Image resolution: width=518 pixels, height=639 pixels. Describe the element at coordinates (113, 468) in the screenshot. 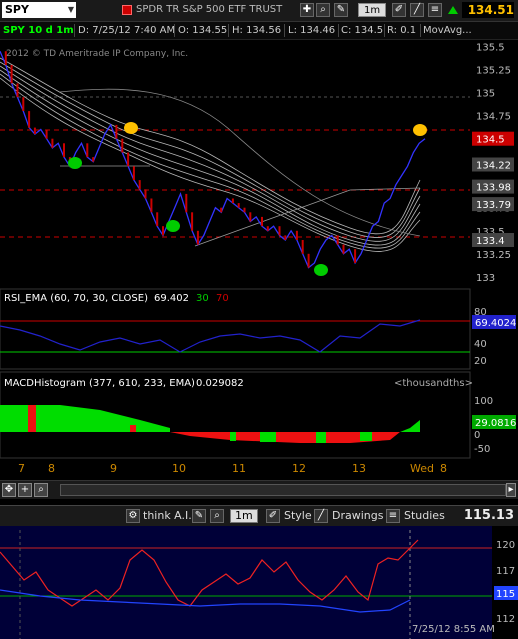

I see `time-label: 9` at that location.